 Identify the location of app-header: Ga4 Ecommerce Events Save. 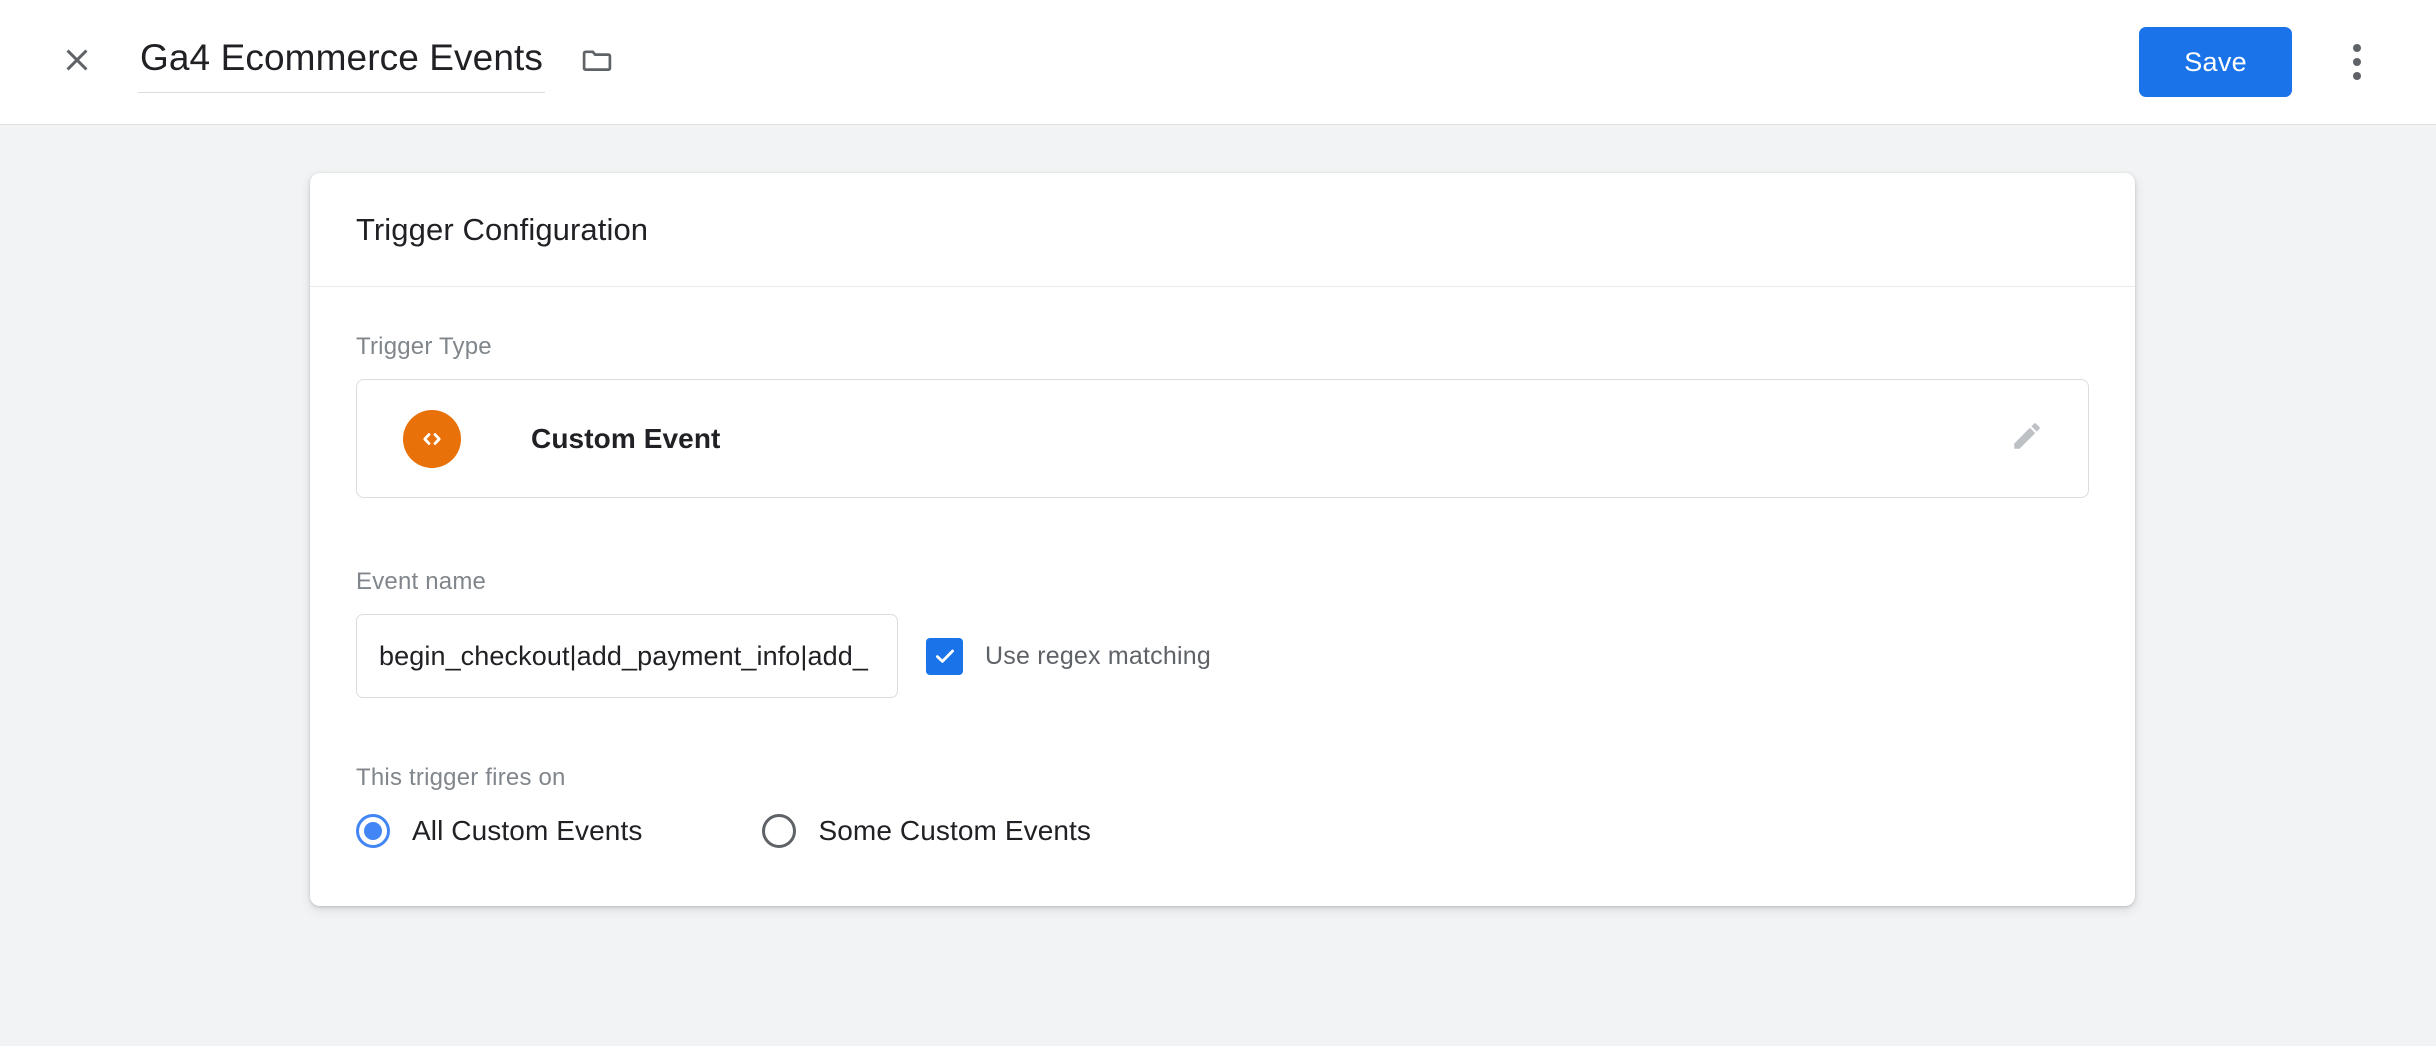
(1218, 62).